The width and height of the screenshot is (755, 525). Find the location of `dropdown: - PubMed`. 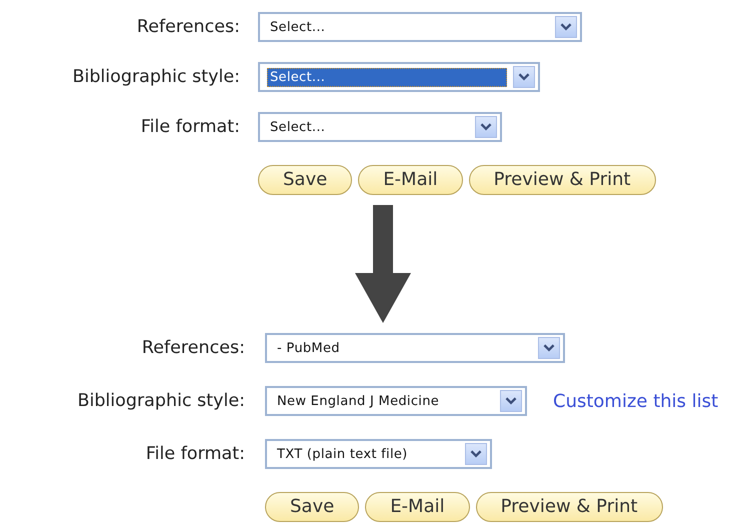

dropdown: - PubMed is located at coordinates (415, 348).